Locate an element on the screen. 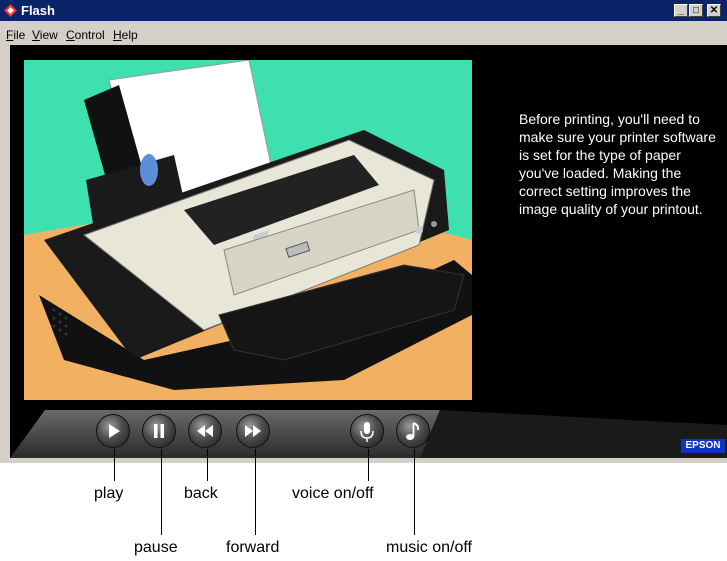 The width and height of the screenshot is (727, 561). title-bar: Flash _ □ ✕ is located at coordinates (363, 10).